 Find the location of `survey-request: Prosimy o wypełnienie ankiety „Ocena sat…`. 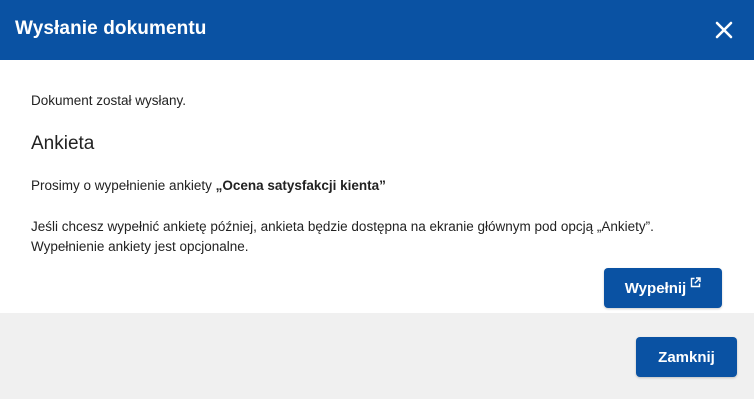

survey-request: Prosimy o wypełnienie ankiety „Ocena sat… is located at coordinates (208, 185).